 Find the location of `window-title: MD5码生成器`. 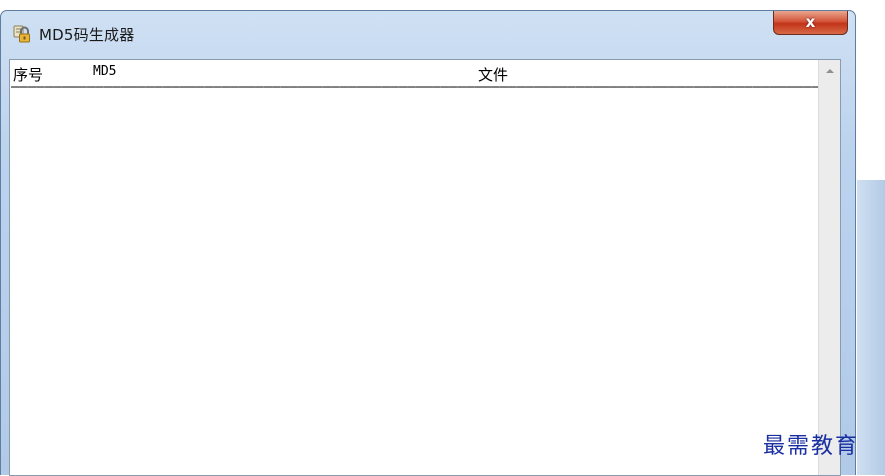

window-title: MD5码生成器 is located at coordinates (87, 35).